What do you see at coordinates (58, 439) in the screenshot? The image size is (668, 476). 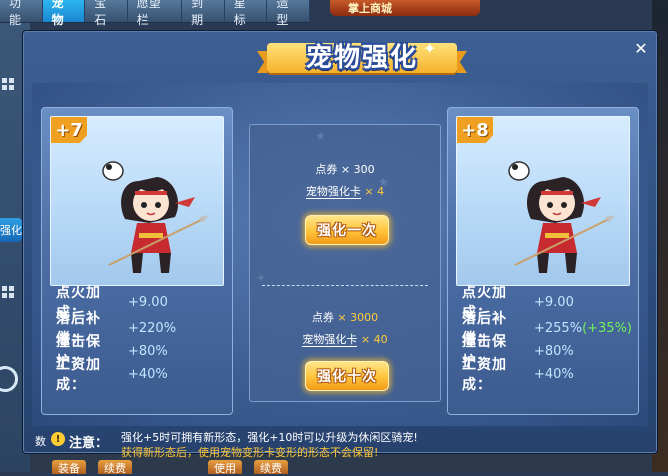 I see `warning-icon: !` at bounding box center [58, 439].